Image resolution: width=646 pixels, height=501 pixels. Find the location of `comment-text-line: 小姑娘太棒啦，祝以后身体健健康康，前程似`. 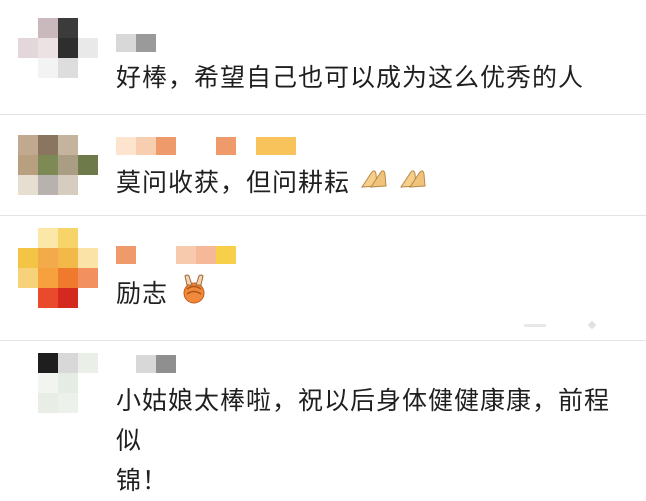

comment-text-line: 小姑娘太棒啦，祝以后身体健健康康，前程似 is located at coordinates (363, 420).